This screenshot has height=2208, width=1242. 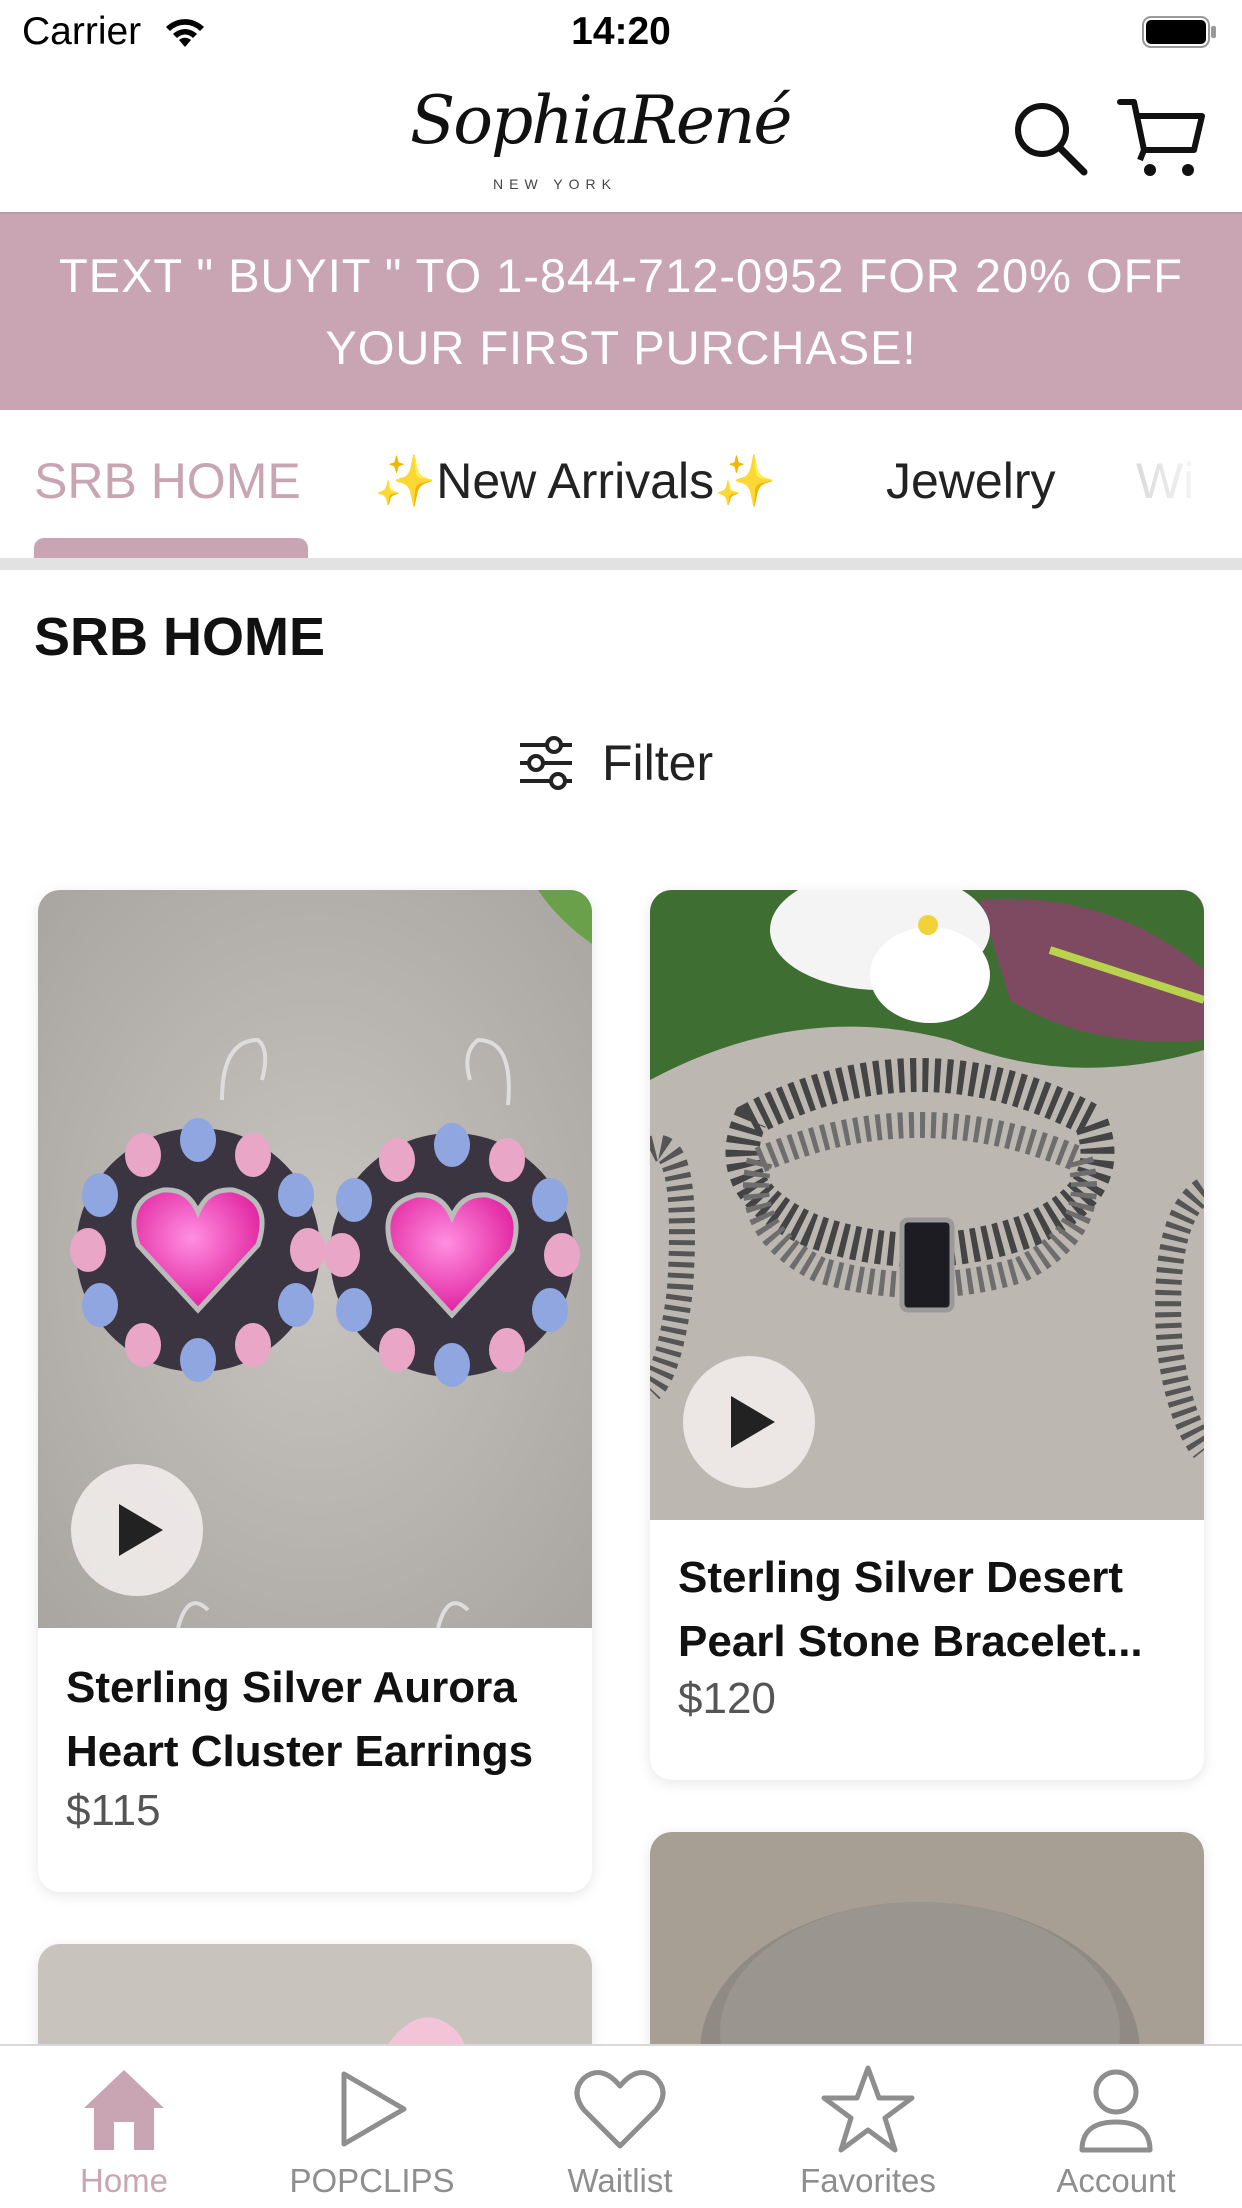 I want to click on active-tab-indicator, so click(x=171, y=549).